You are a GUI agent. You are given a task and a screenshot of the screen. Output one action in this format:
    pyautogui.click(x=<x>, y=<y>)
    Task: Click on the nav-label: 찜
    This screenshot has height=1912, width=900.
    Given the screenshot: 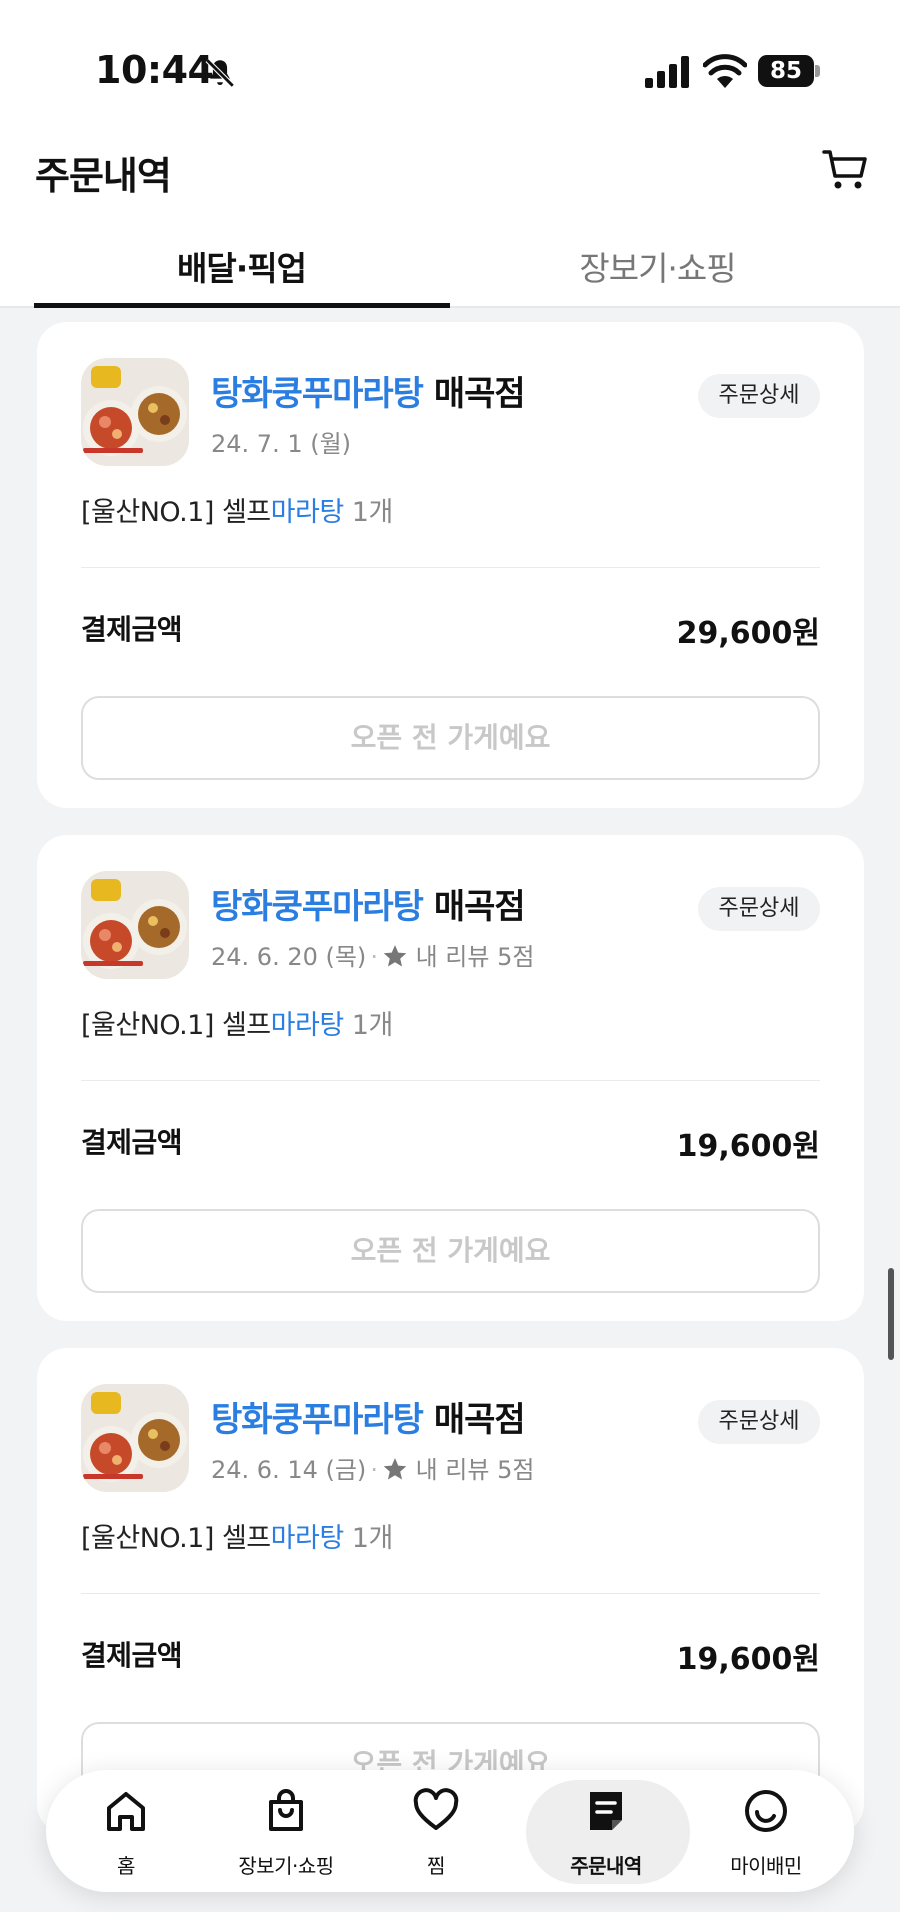 What is the action you would take?
    pyautogui.click(x=436, y=1866)
    